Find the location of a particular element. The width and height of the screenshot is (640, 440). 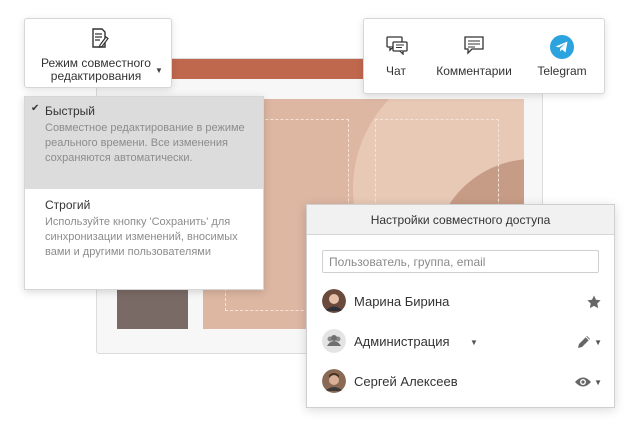

collaboration-toolbar: Чат Комментарии Telegram is located at coordinates (484, 56).